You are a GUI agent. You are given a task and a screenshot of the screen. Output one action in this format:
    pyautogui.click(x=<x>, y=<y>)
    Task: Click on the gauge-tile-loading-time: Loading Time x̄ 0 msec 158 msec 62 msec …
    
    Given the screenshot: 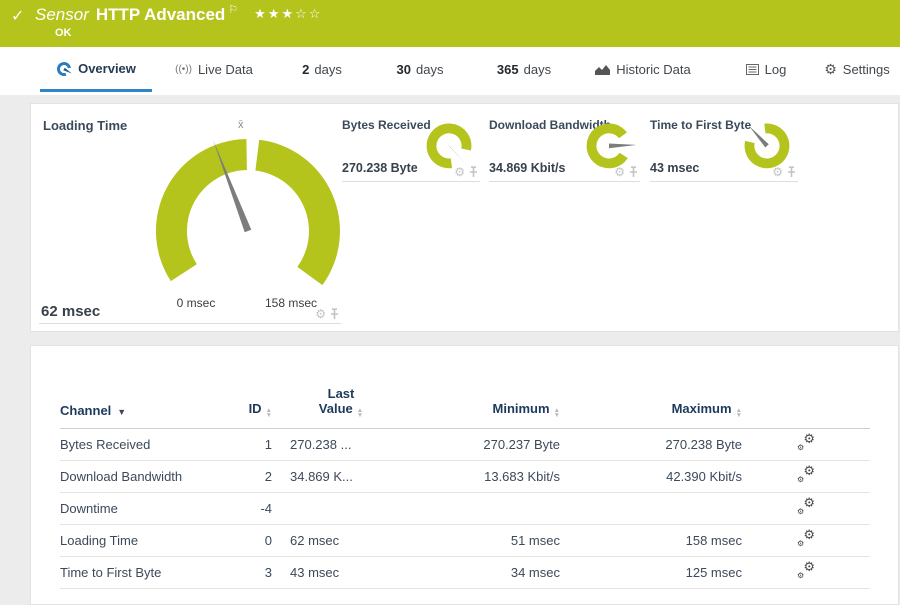 What is the action you would take?
    pyautogui.click(x=190, y=218)
    